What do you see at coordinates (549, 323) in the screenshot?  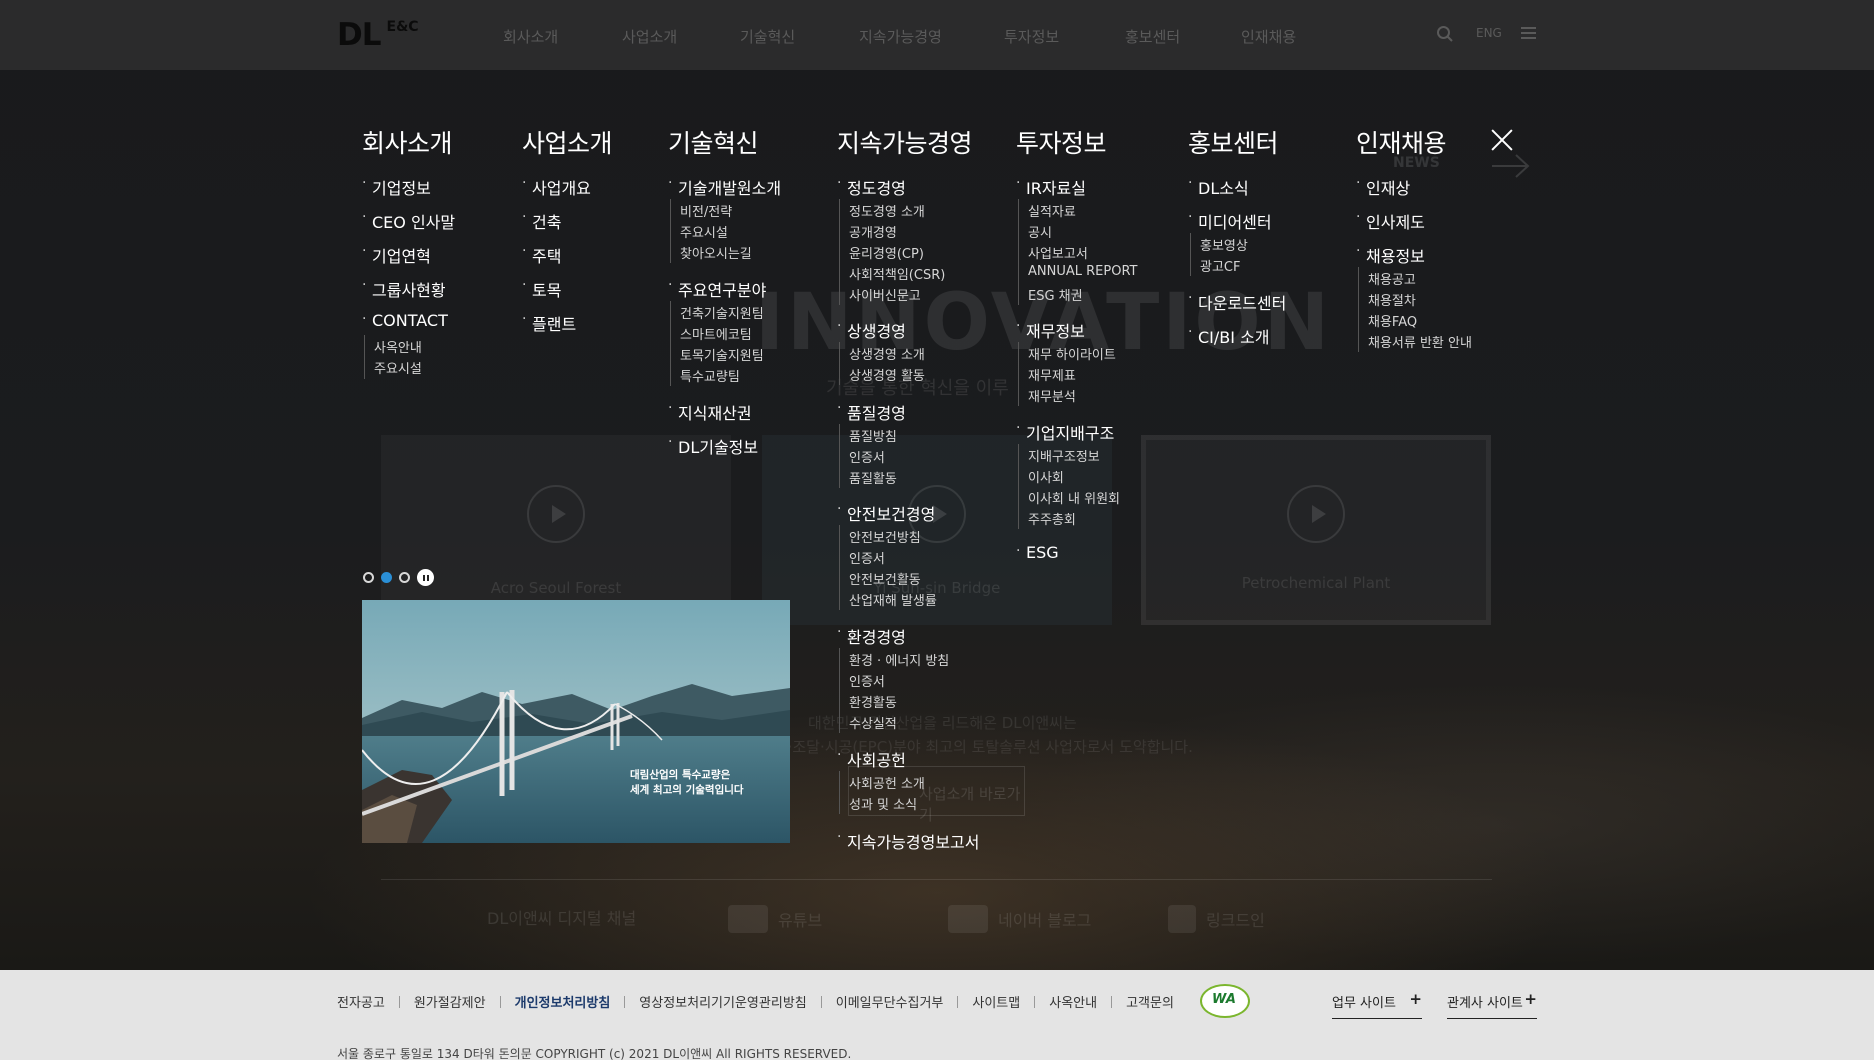 I see `menu-item: 플랜트` at bounding box center [549, 323].